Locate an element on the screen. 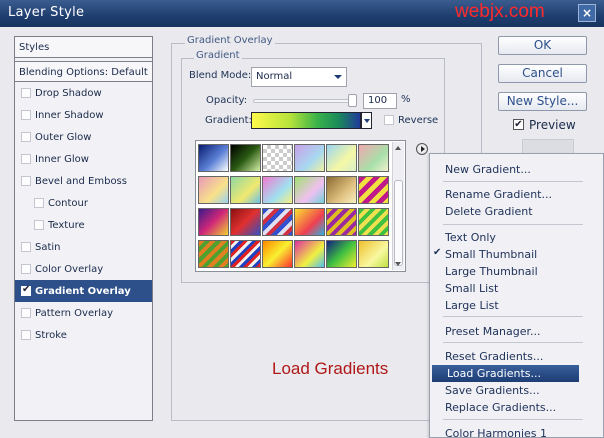 The image size is (604, 438). menu-item-text-only: Text Only is located at coordinates (516, 237).